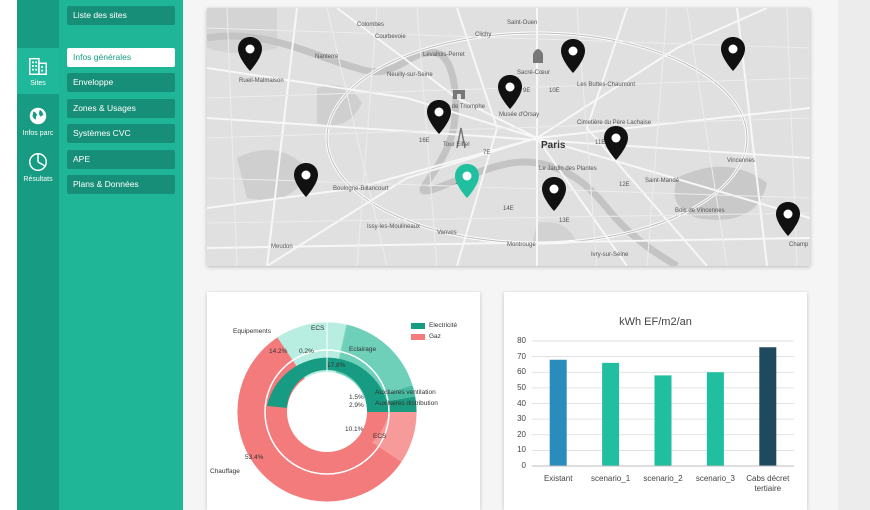 This screenshot has height=510, width=870. What do you see at coordinates (568, 169) in the screenshot?
I see `map-label: Le Jardin des Plantes` at bounding box center [568, 169].